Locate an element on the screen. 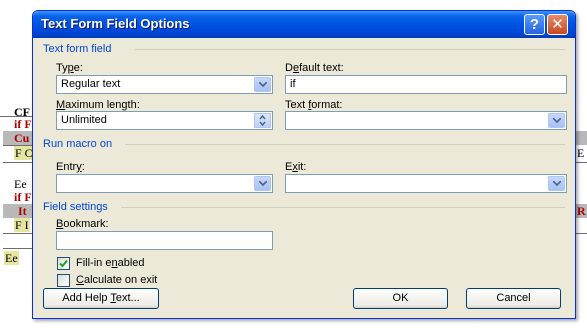  calculate-on-exit-label: Calculate on exit is located at coordinates (116, 280).